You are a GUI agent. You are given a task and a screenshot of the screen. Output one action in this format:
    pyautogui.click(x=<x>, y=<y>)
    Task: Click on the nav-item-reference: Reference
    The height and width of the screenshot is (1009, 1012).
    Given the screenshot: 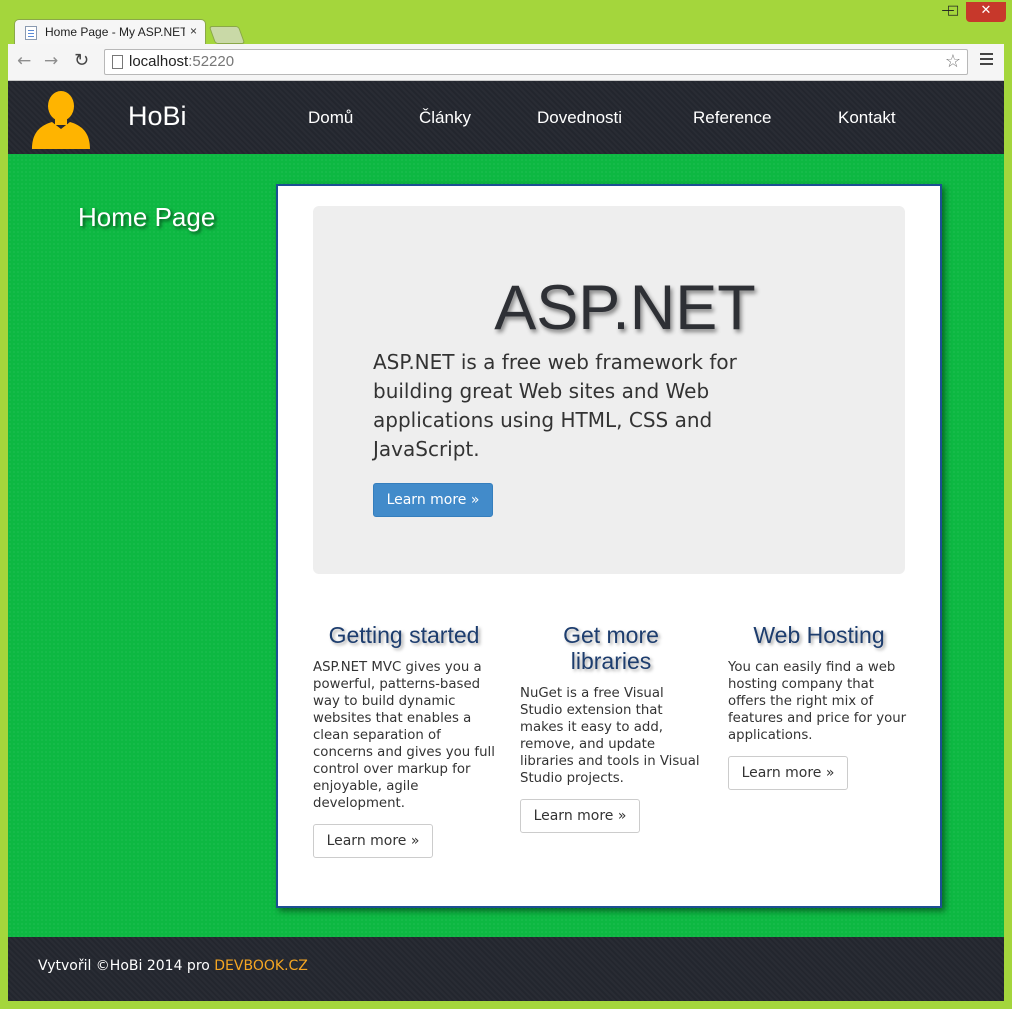 What is the action you would take?
    pyautogui.click(x=732, y=118)
    